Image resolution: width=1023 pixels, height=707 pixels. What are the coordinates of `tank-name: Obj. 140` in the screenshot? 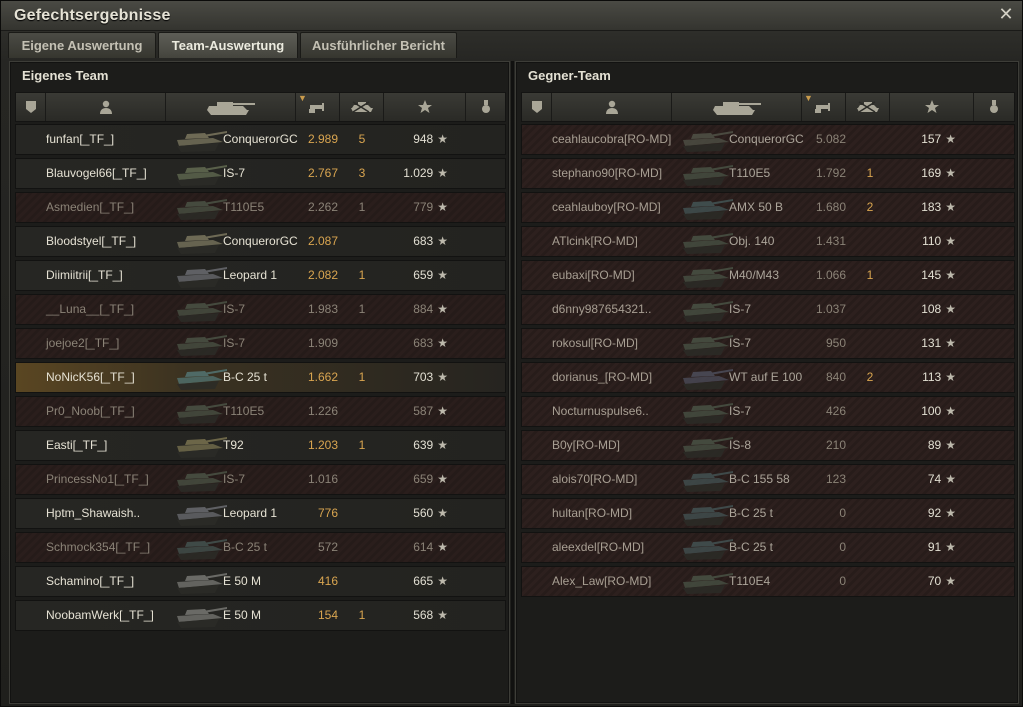 It's located at (752, 241).